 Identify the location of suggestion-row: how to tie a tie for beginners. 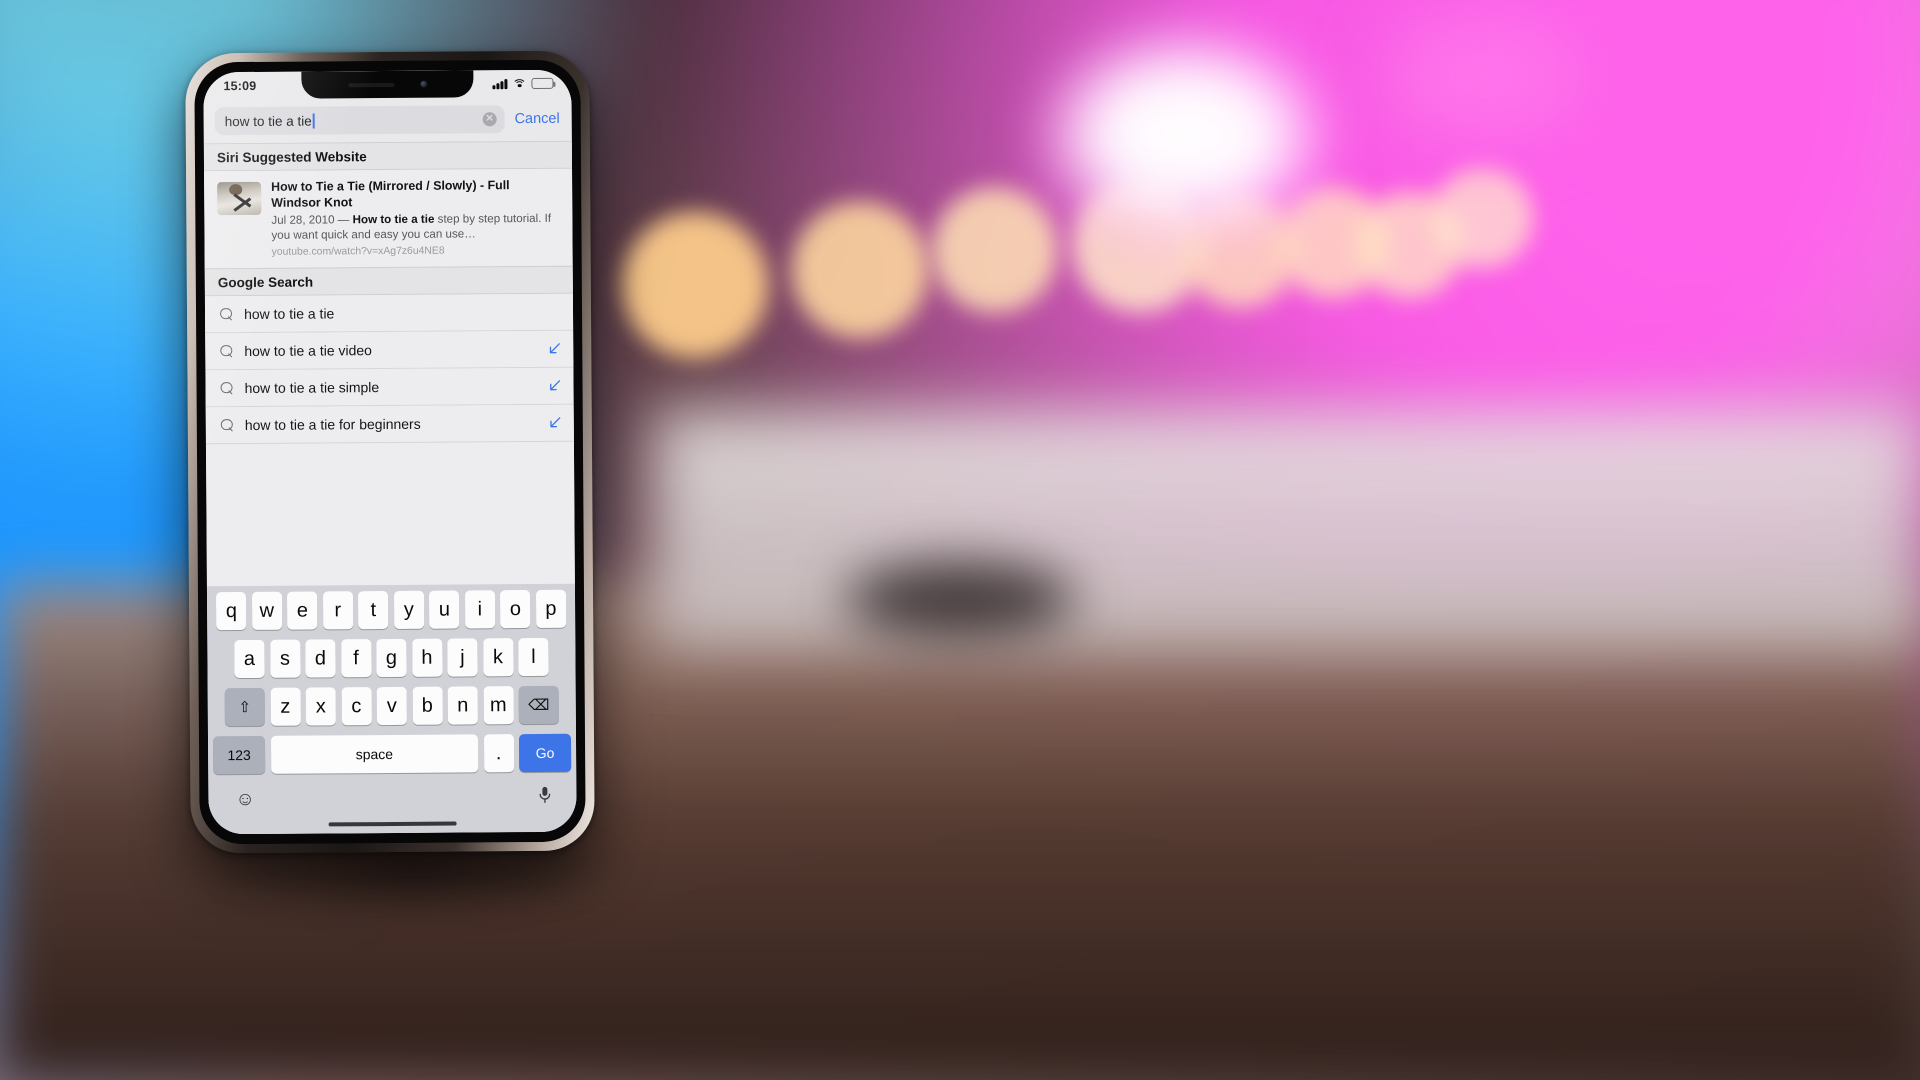
(389, 425).